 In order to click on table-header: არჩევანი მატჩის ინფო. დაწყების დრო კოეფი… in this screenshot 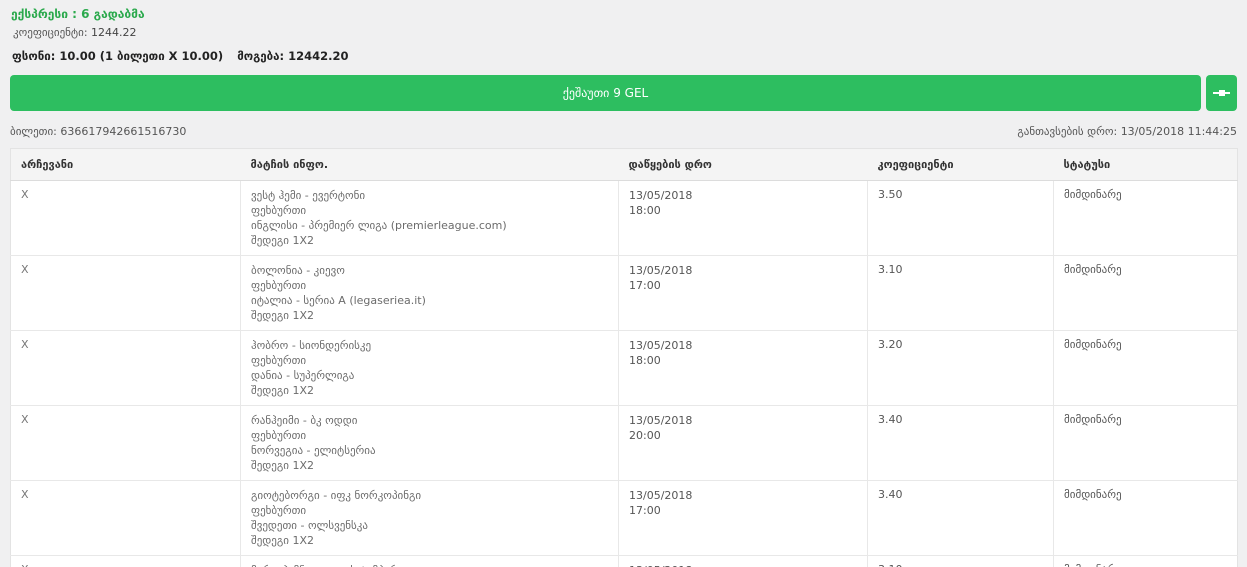, I will do `click(624, 164)`.